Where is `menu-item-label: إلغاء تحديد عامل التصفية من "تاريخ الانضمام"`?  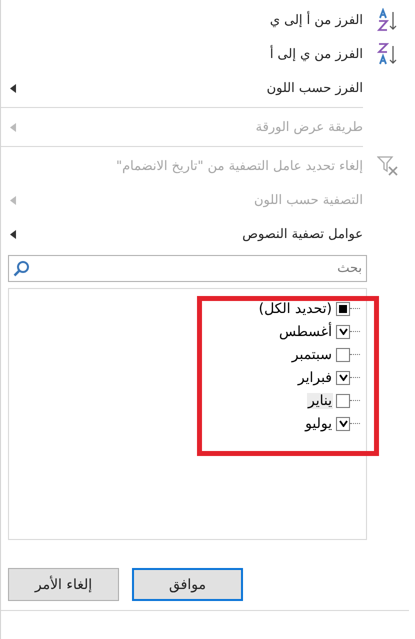 menu-item-label: إلغاء تحديد عامل التصفية من "تاريخ الانضمام" is located at coordinates (239, 166).